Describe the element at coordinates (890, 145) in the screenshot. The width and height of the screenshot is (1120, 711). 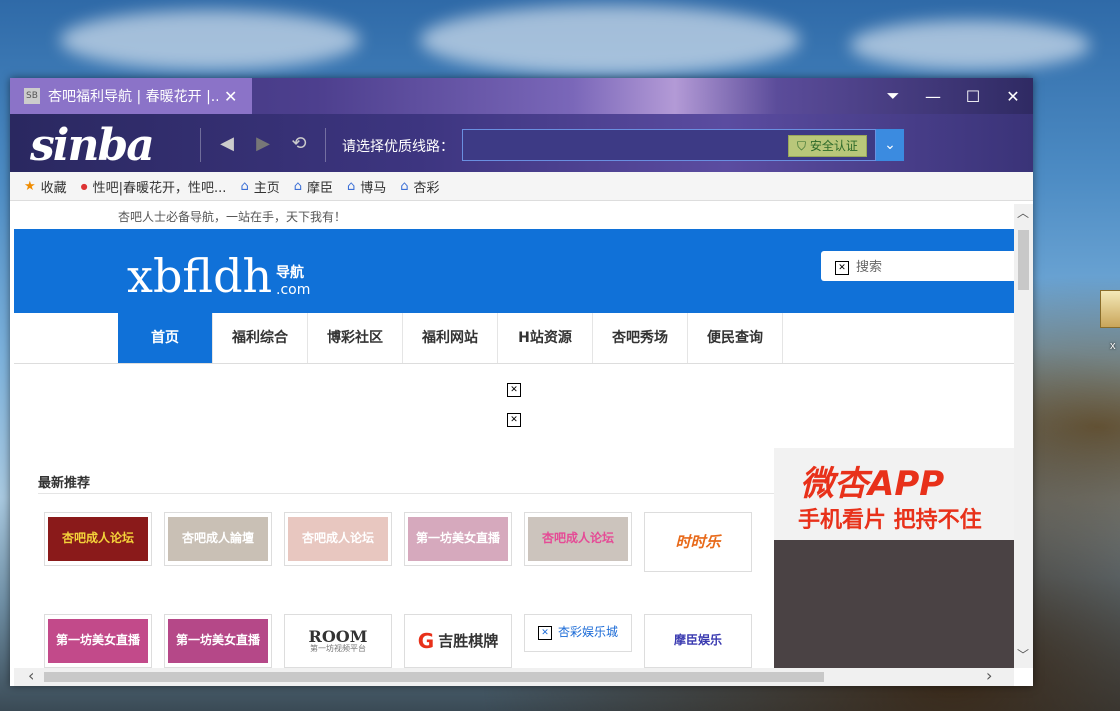
I see `route-dropdown-button: ⌄` at that location.